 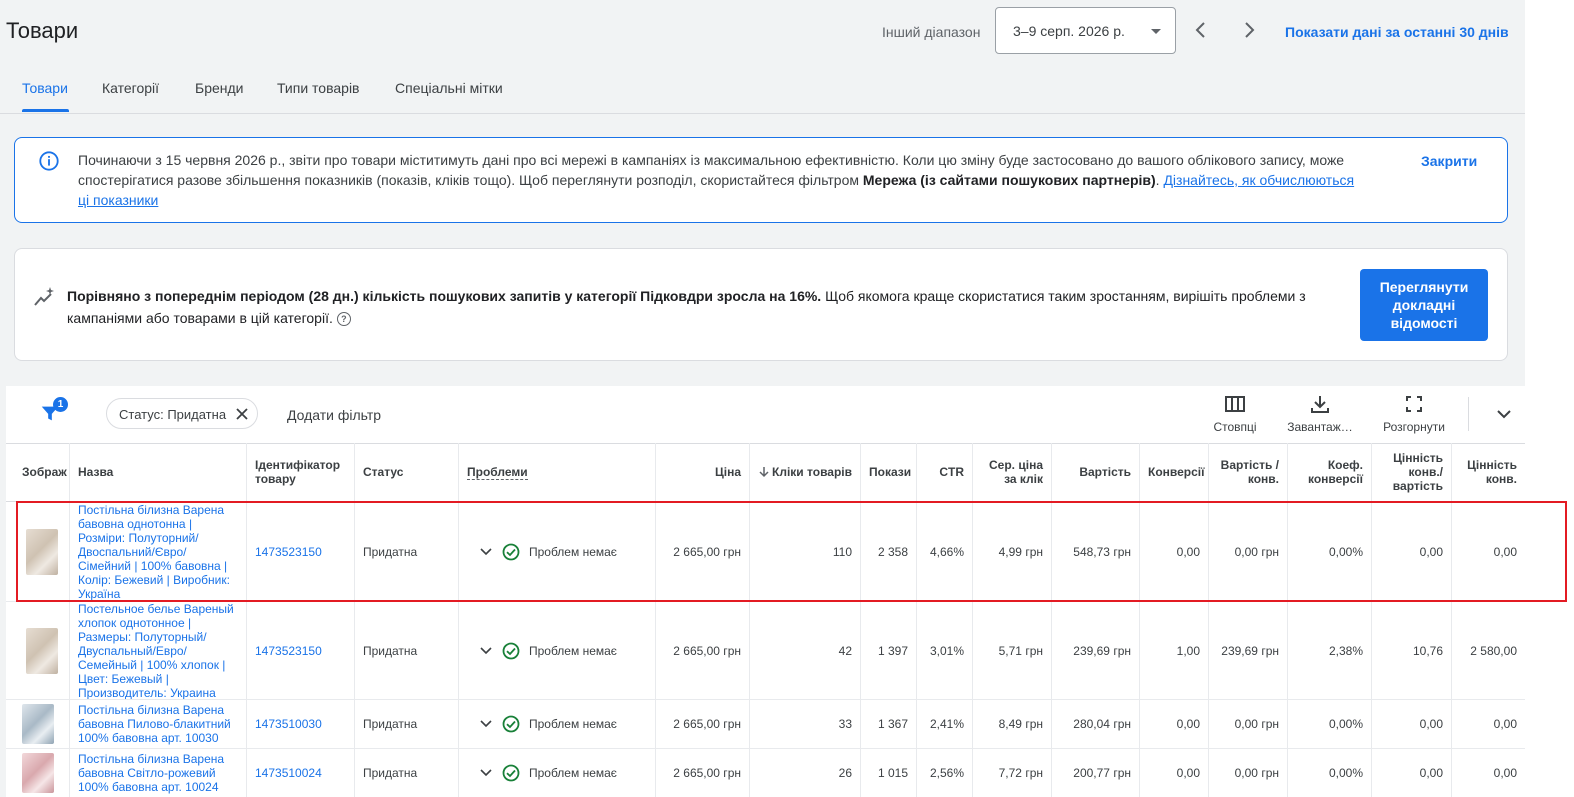 What do you see at coordinates (60, 404) in the screenshot?
I see `filter-count-badge: 1` at bounding box center [60, 404].